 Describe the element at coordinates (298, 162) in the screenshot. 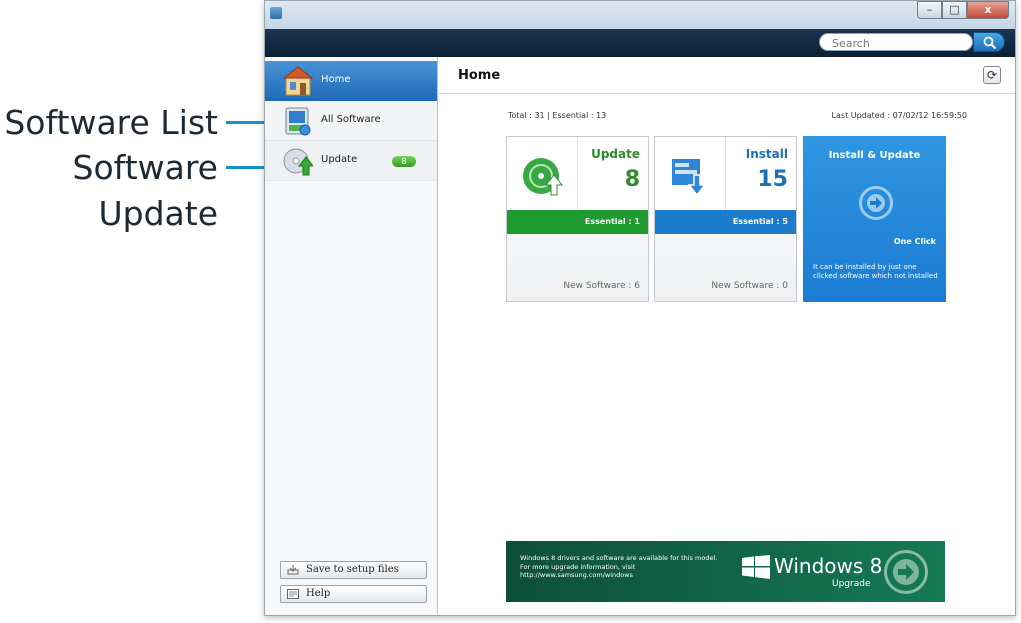

I see `update-icon` at that location.